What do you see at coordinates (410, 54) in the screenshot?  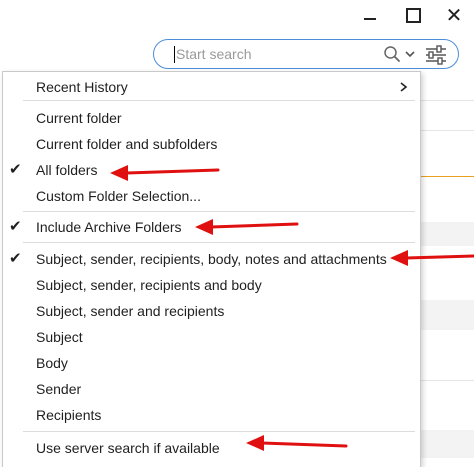 I see `chevron-down-icon` at bounding box center [410, 54].